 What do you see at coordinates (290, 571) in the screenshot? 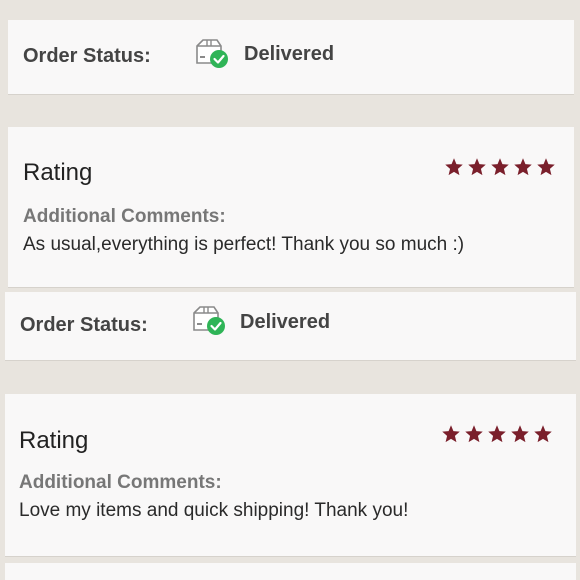
I see `next-card-edge` at bounding box center [290, 571].